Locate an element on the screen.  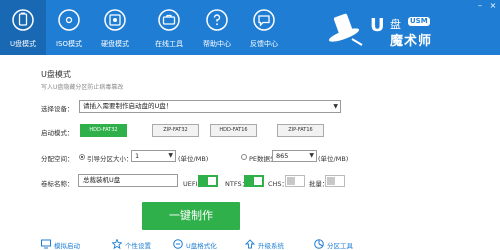
pe-partition-radio is located at coordinates (244, 157).